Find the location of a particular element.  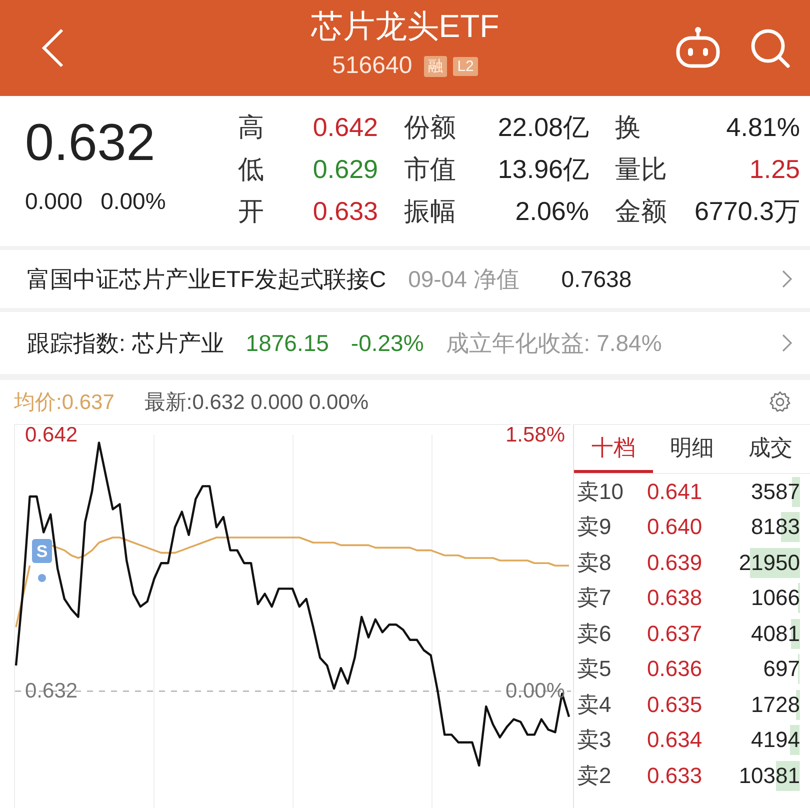

stat-value: 1.25 is located at coordinates (774, 169).